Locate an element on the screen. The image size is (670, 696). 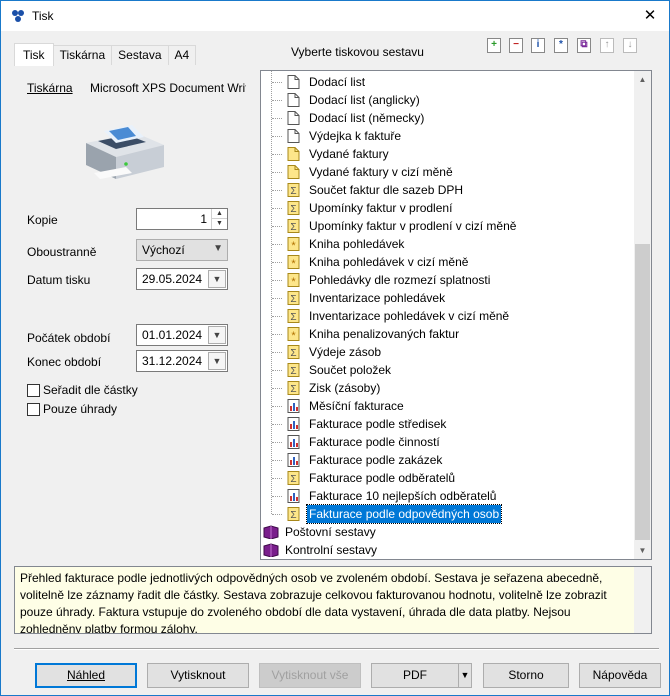
tree-item-label: Kniha penalizovaných faktur is located at coordinates (384, 334).